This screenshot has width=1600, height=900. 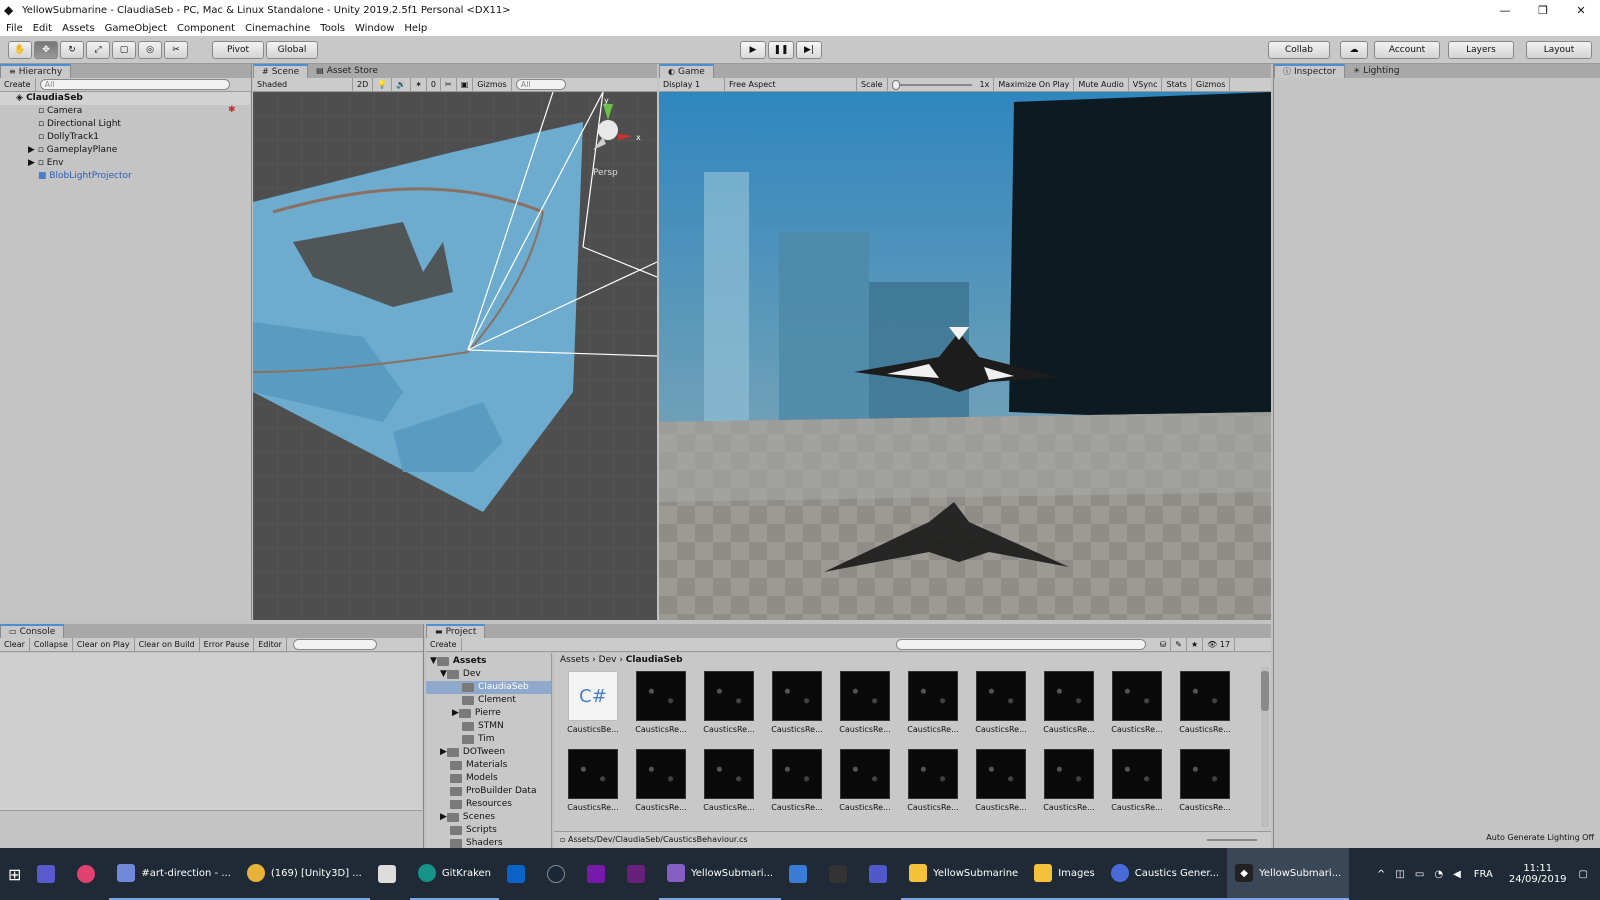 What do you see at coordinates (931, 84) in the screenshot?
I see `scale-slider` at bounding box center [931, 84].